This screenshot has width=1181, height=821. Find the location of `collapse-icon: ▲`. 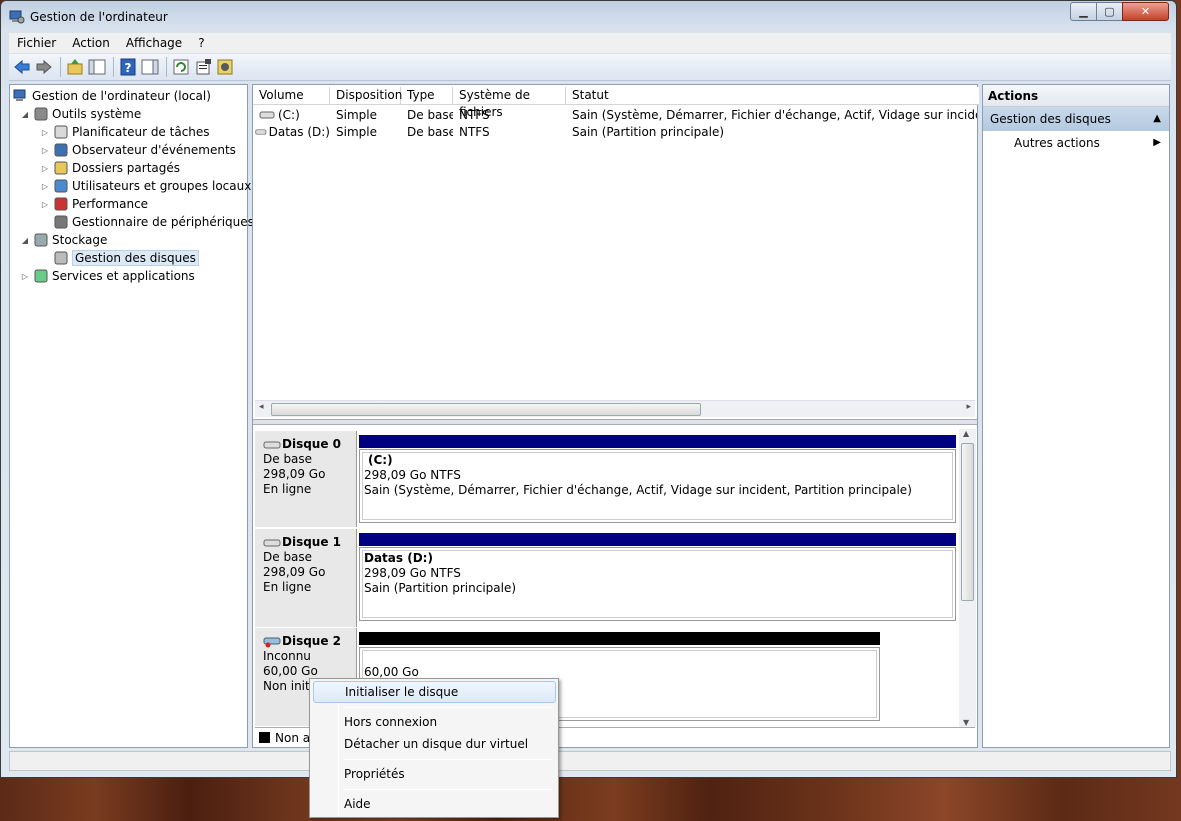

collapse-icon: ▲ is located at coordinates (1157, 119).